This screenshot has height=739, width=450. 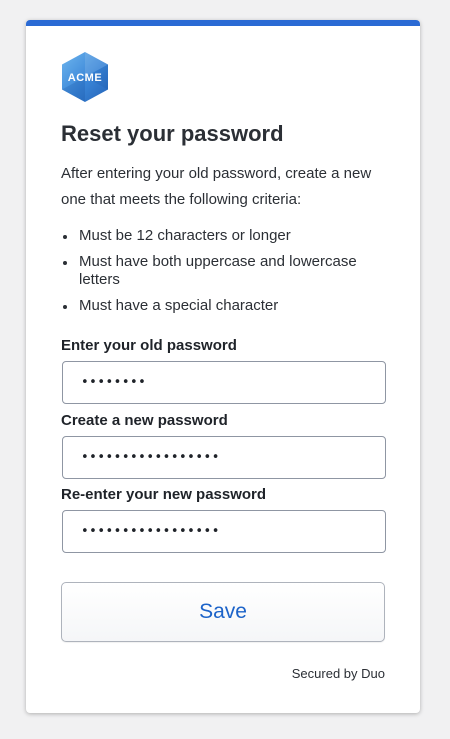 I want to click on new-password-label: Create a new password, so click(x=144, y=420).